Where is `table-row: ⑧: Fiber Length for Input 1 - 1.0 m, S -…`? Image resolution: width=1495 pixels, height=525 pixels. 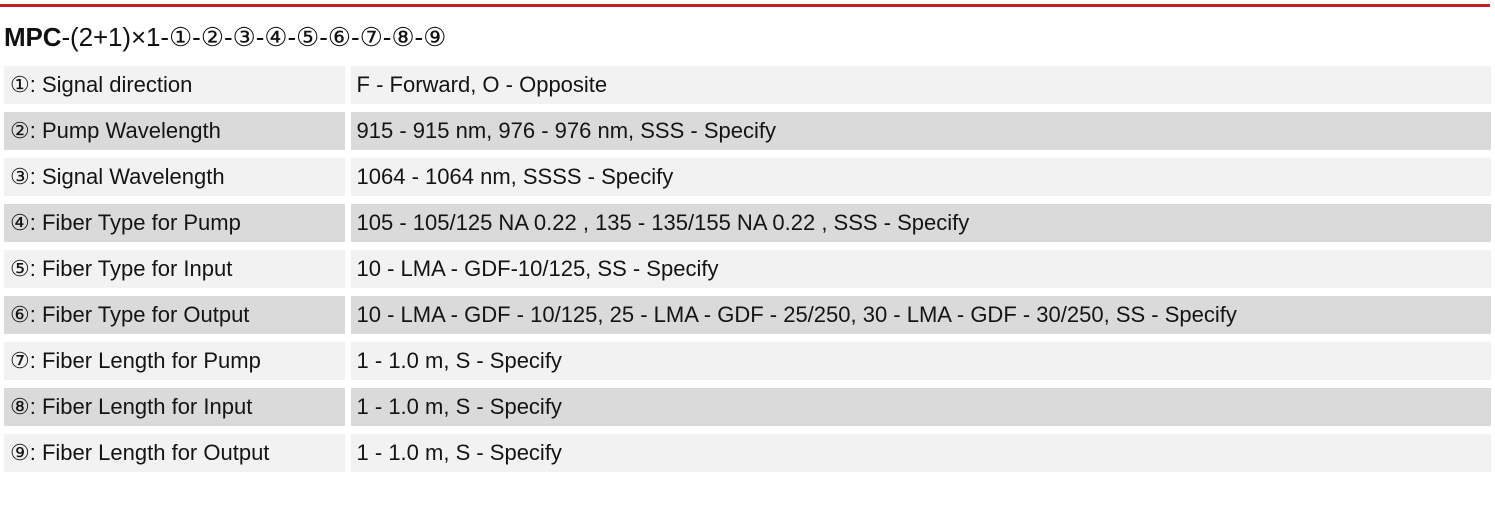
table-row: ⑧: Fiber Length for Input 1 - 1.0 m, S -… is located at coordinates (747, 407).